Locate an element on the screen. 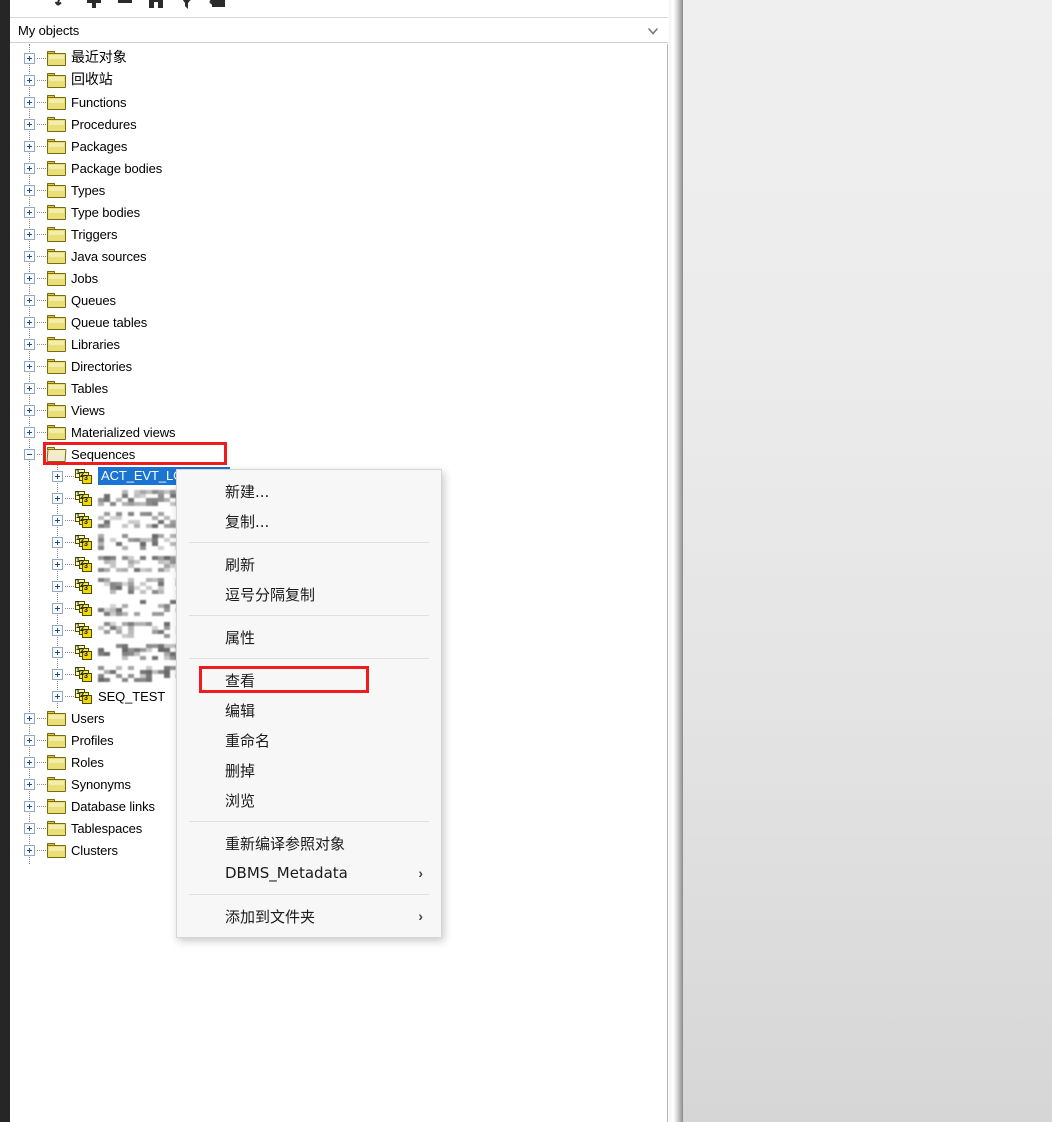  tree-item-synonyms: Synonyms is located at coordinates (77, 784).